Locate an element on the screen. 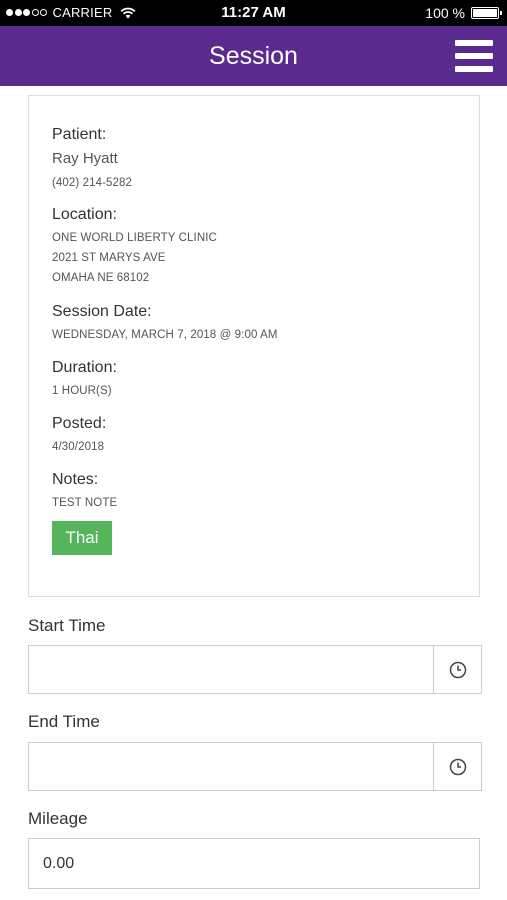 This screenshot has width=507, height=900. patient-phone: (402) 214-5282 is located at coordinates (92, 183).